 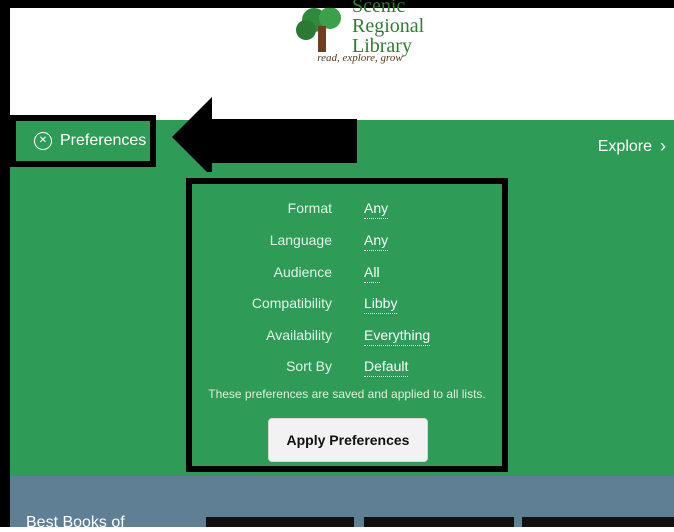 What do you see at coordinates (379, 8) in the screenshot?
I see `library-name-line1: Scenic` at bounding box center [379, 8].